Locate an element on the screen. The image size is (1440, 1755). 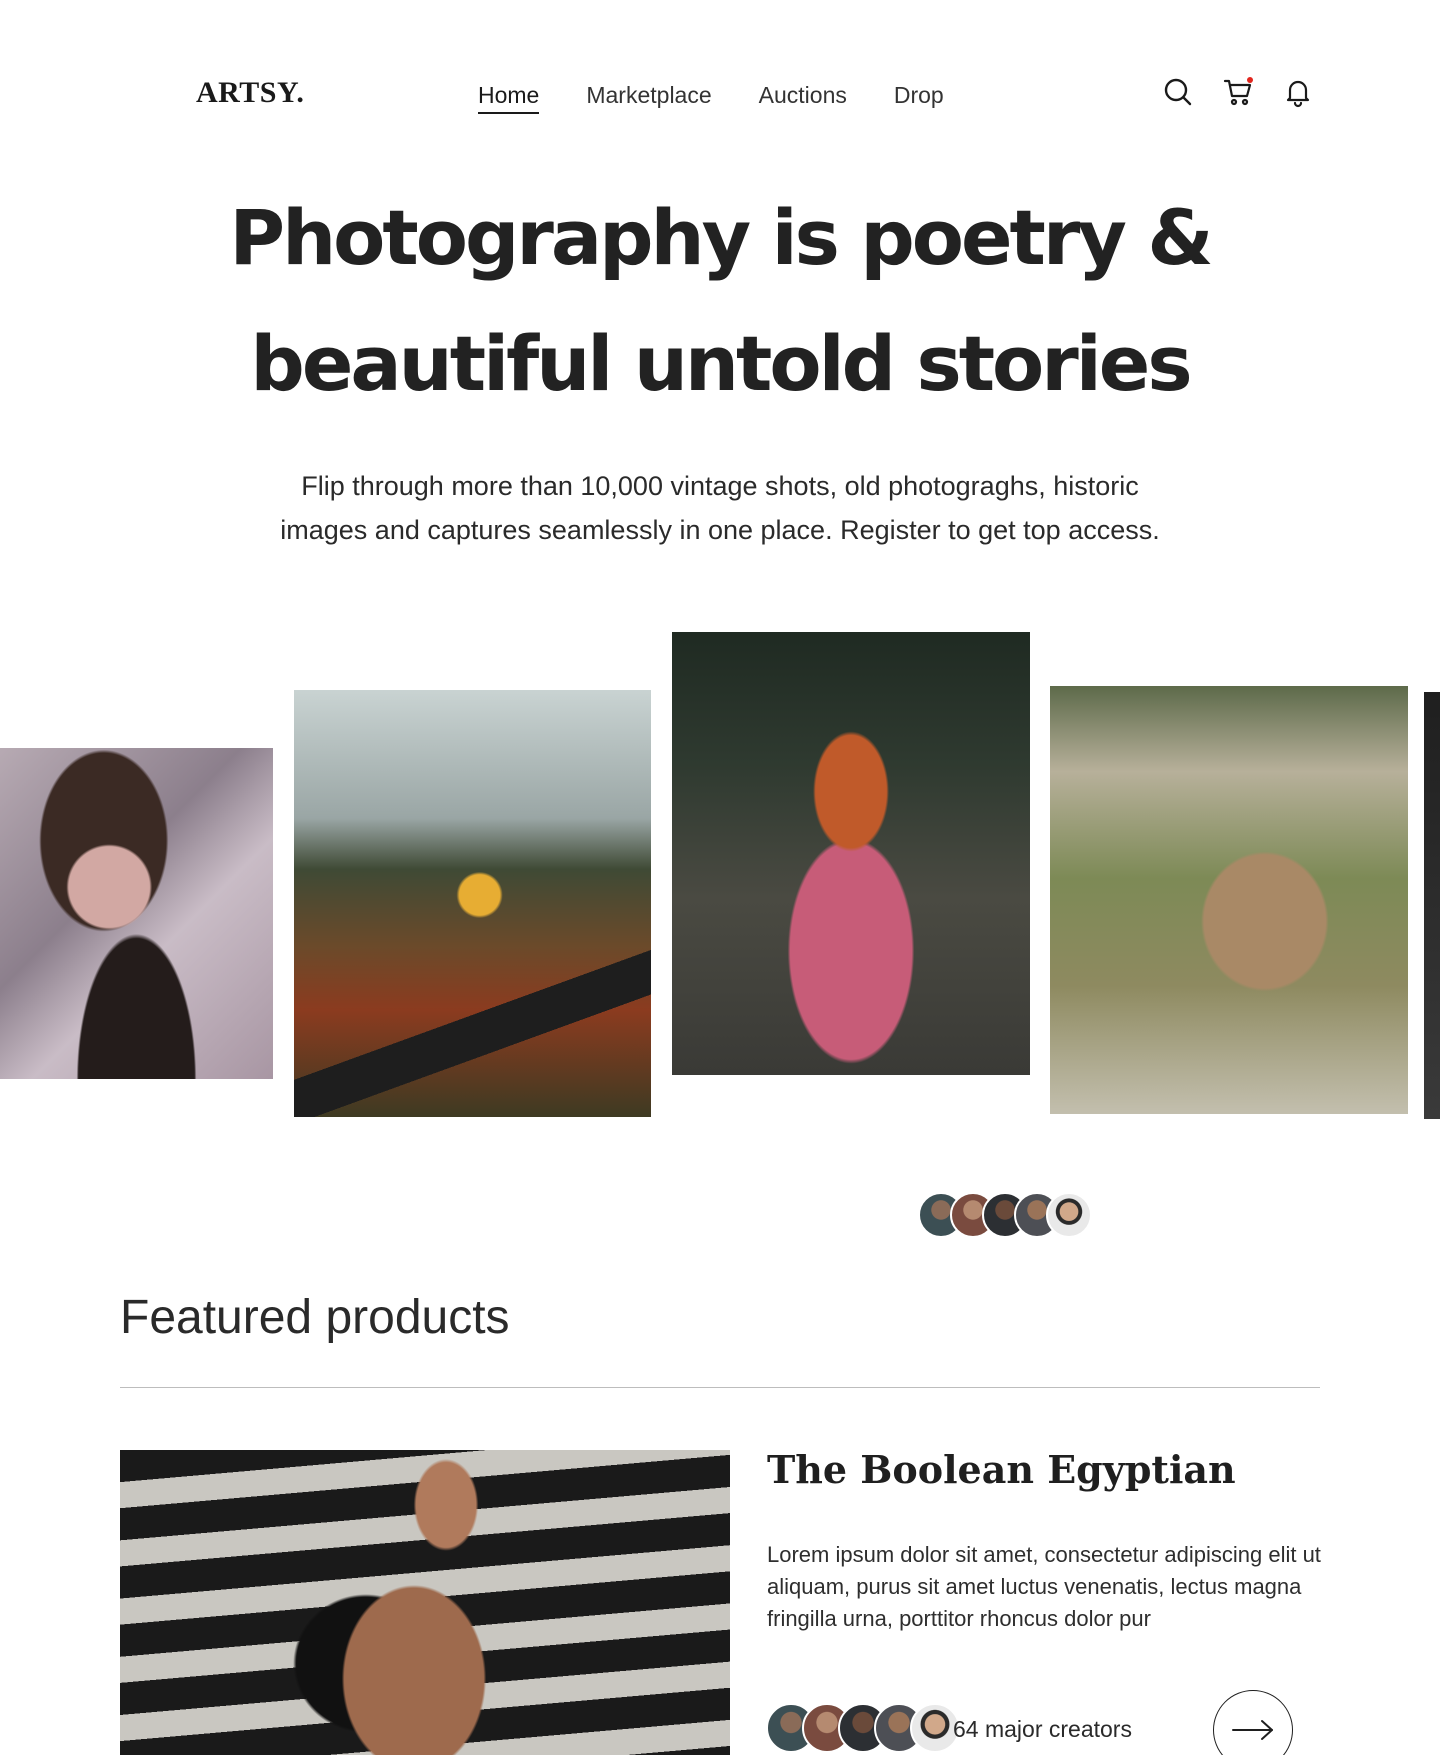
photo-portrait-sunglasses is located at coordinates (136, 913).